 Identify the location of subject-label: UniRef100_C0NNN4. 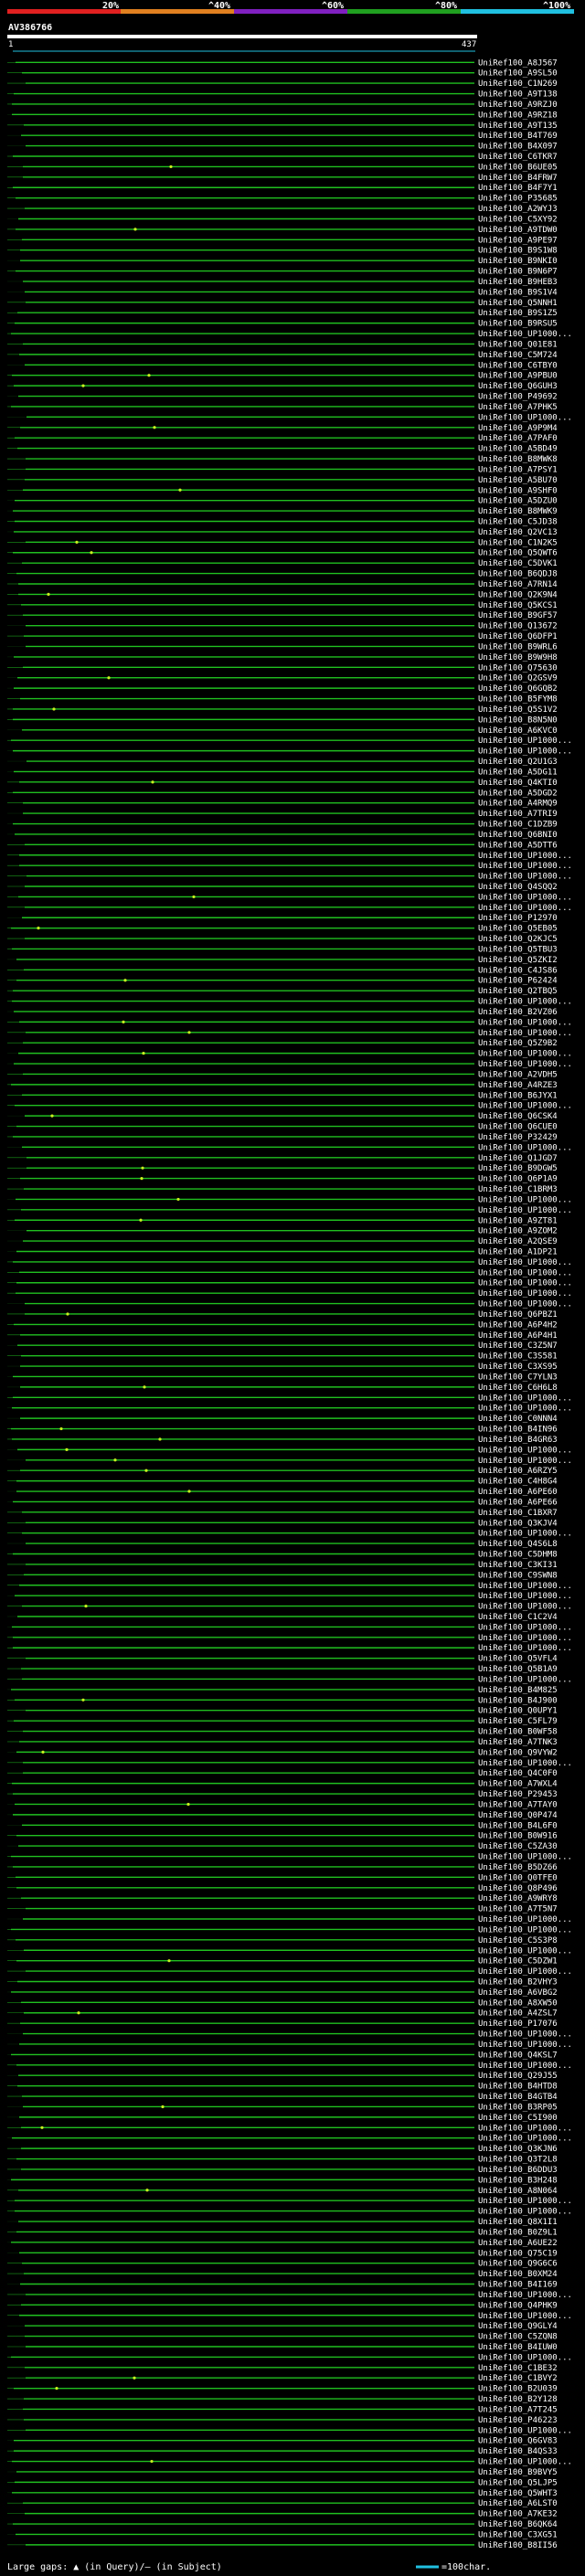
(518, 1419).